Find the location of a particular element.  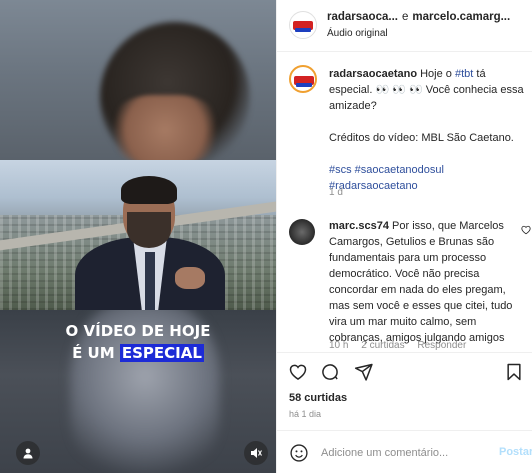

video-caption: O VÍDEO DE HOJE É UM ESPECIAL is located at coordinates (138, 342).